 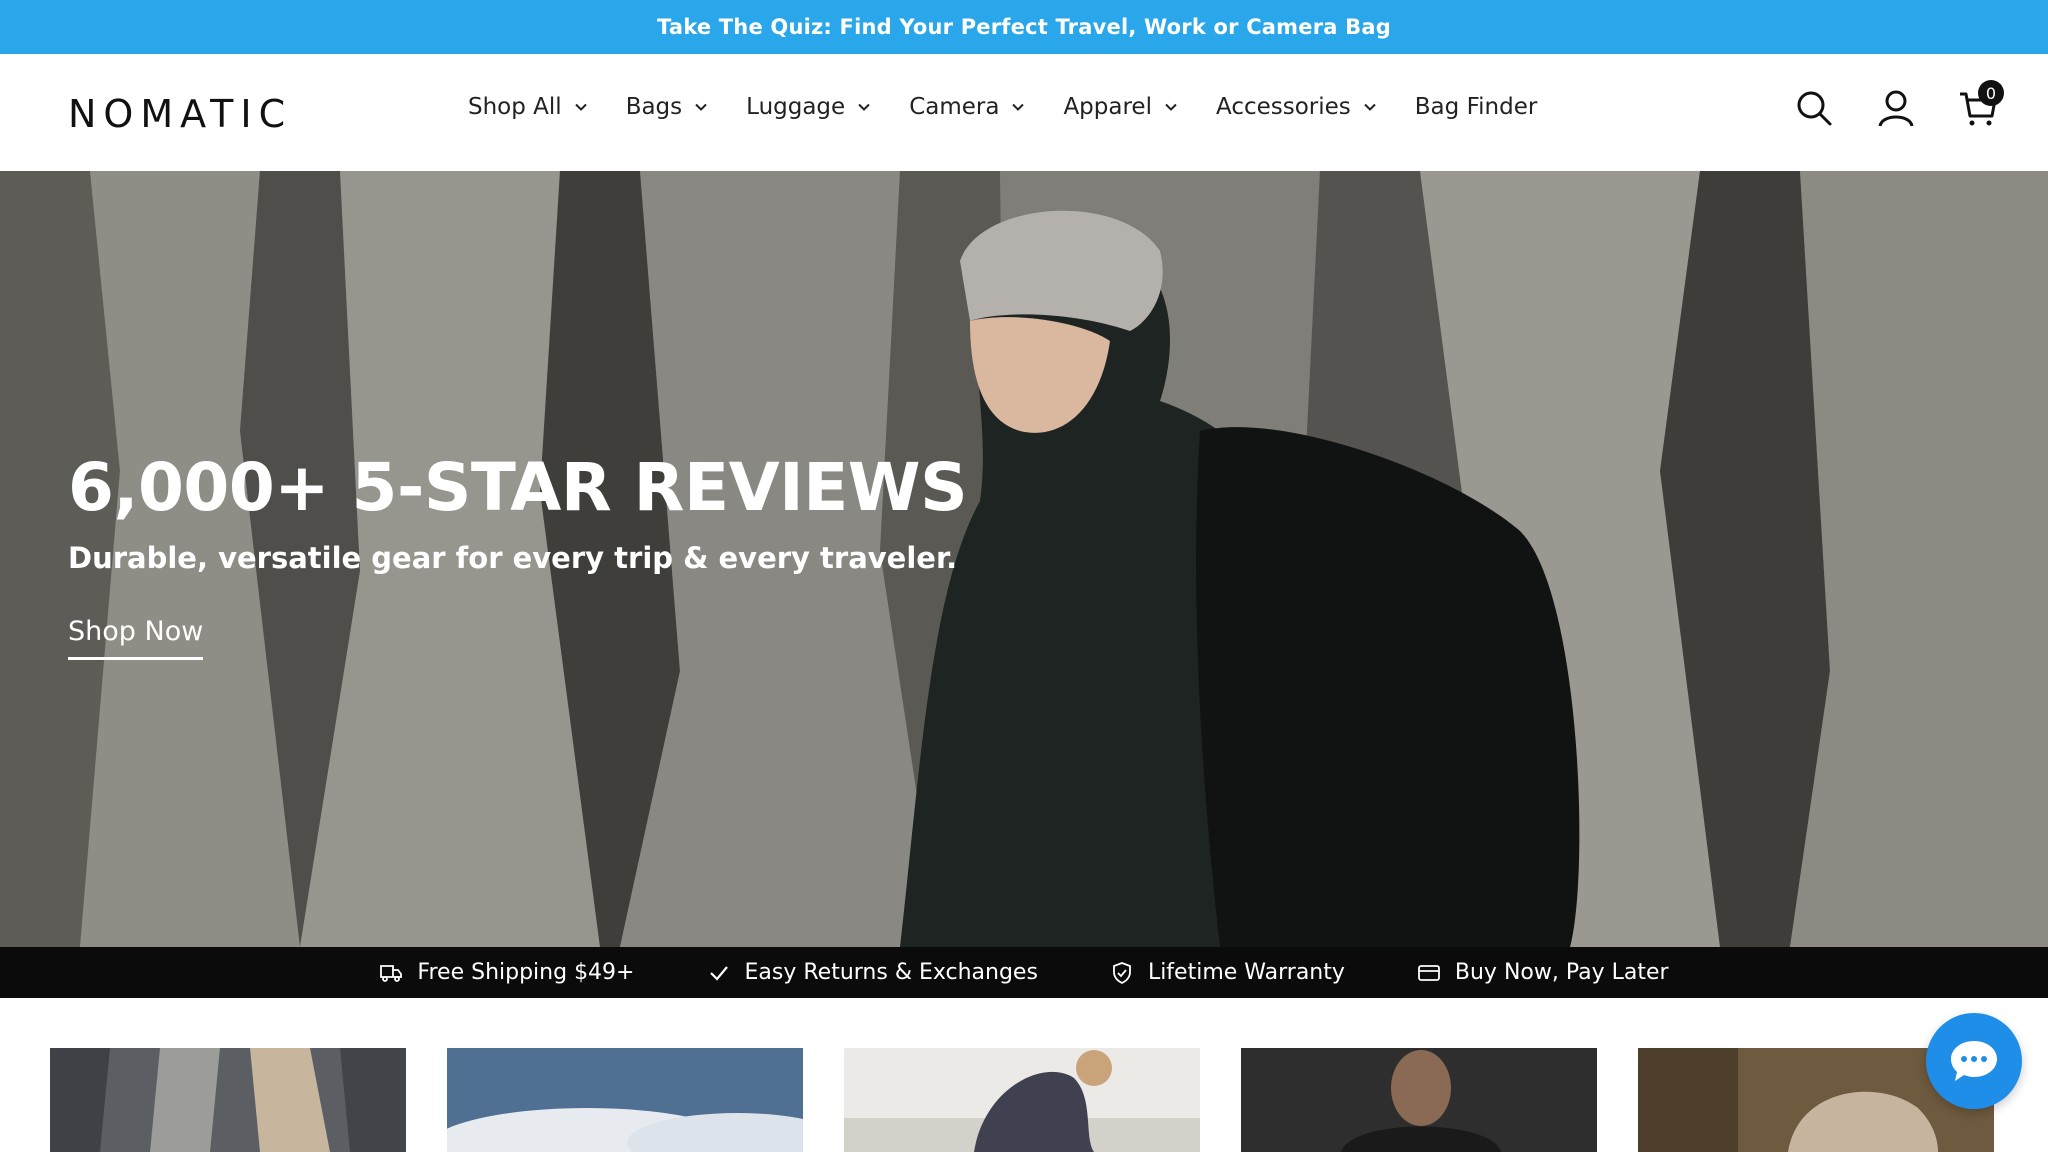 I want to click on chat-button, so click(x=1974, y=1061).